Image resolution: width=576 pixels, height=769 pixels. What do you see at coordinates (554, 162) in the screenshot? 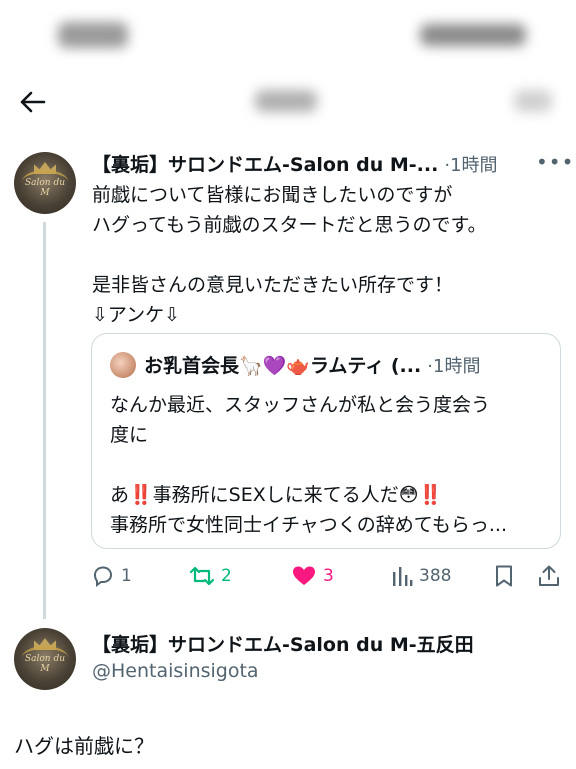
I see `more-options-icon: •••` at bounding box center [554, 162].